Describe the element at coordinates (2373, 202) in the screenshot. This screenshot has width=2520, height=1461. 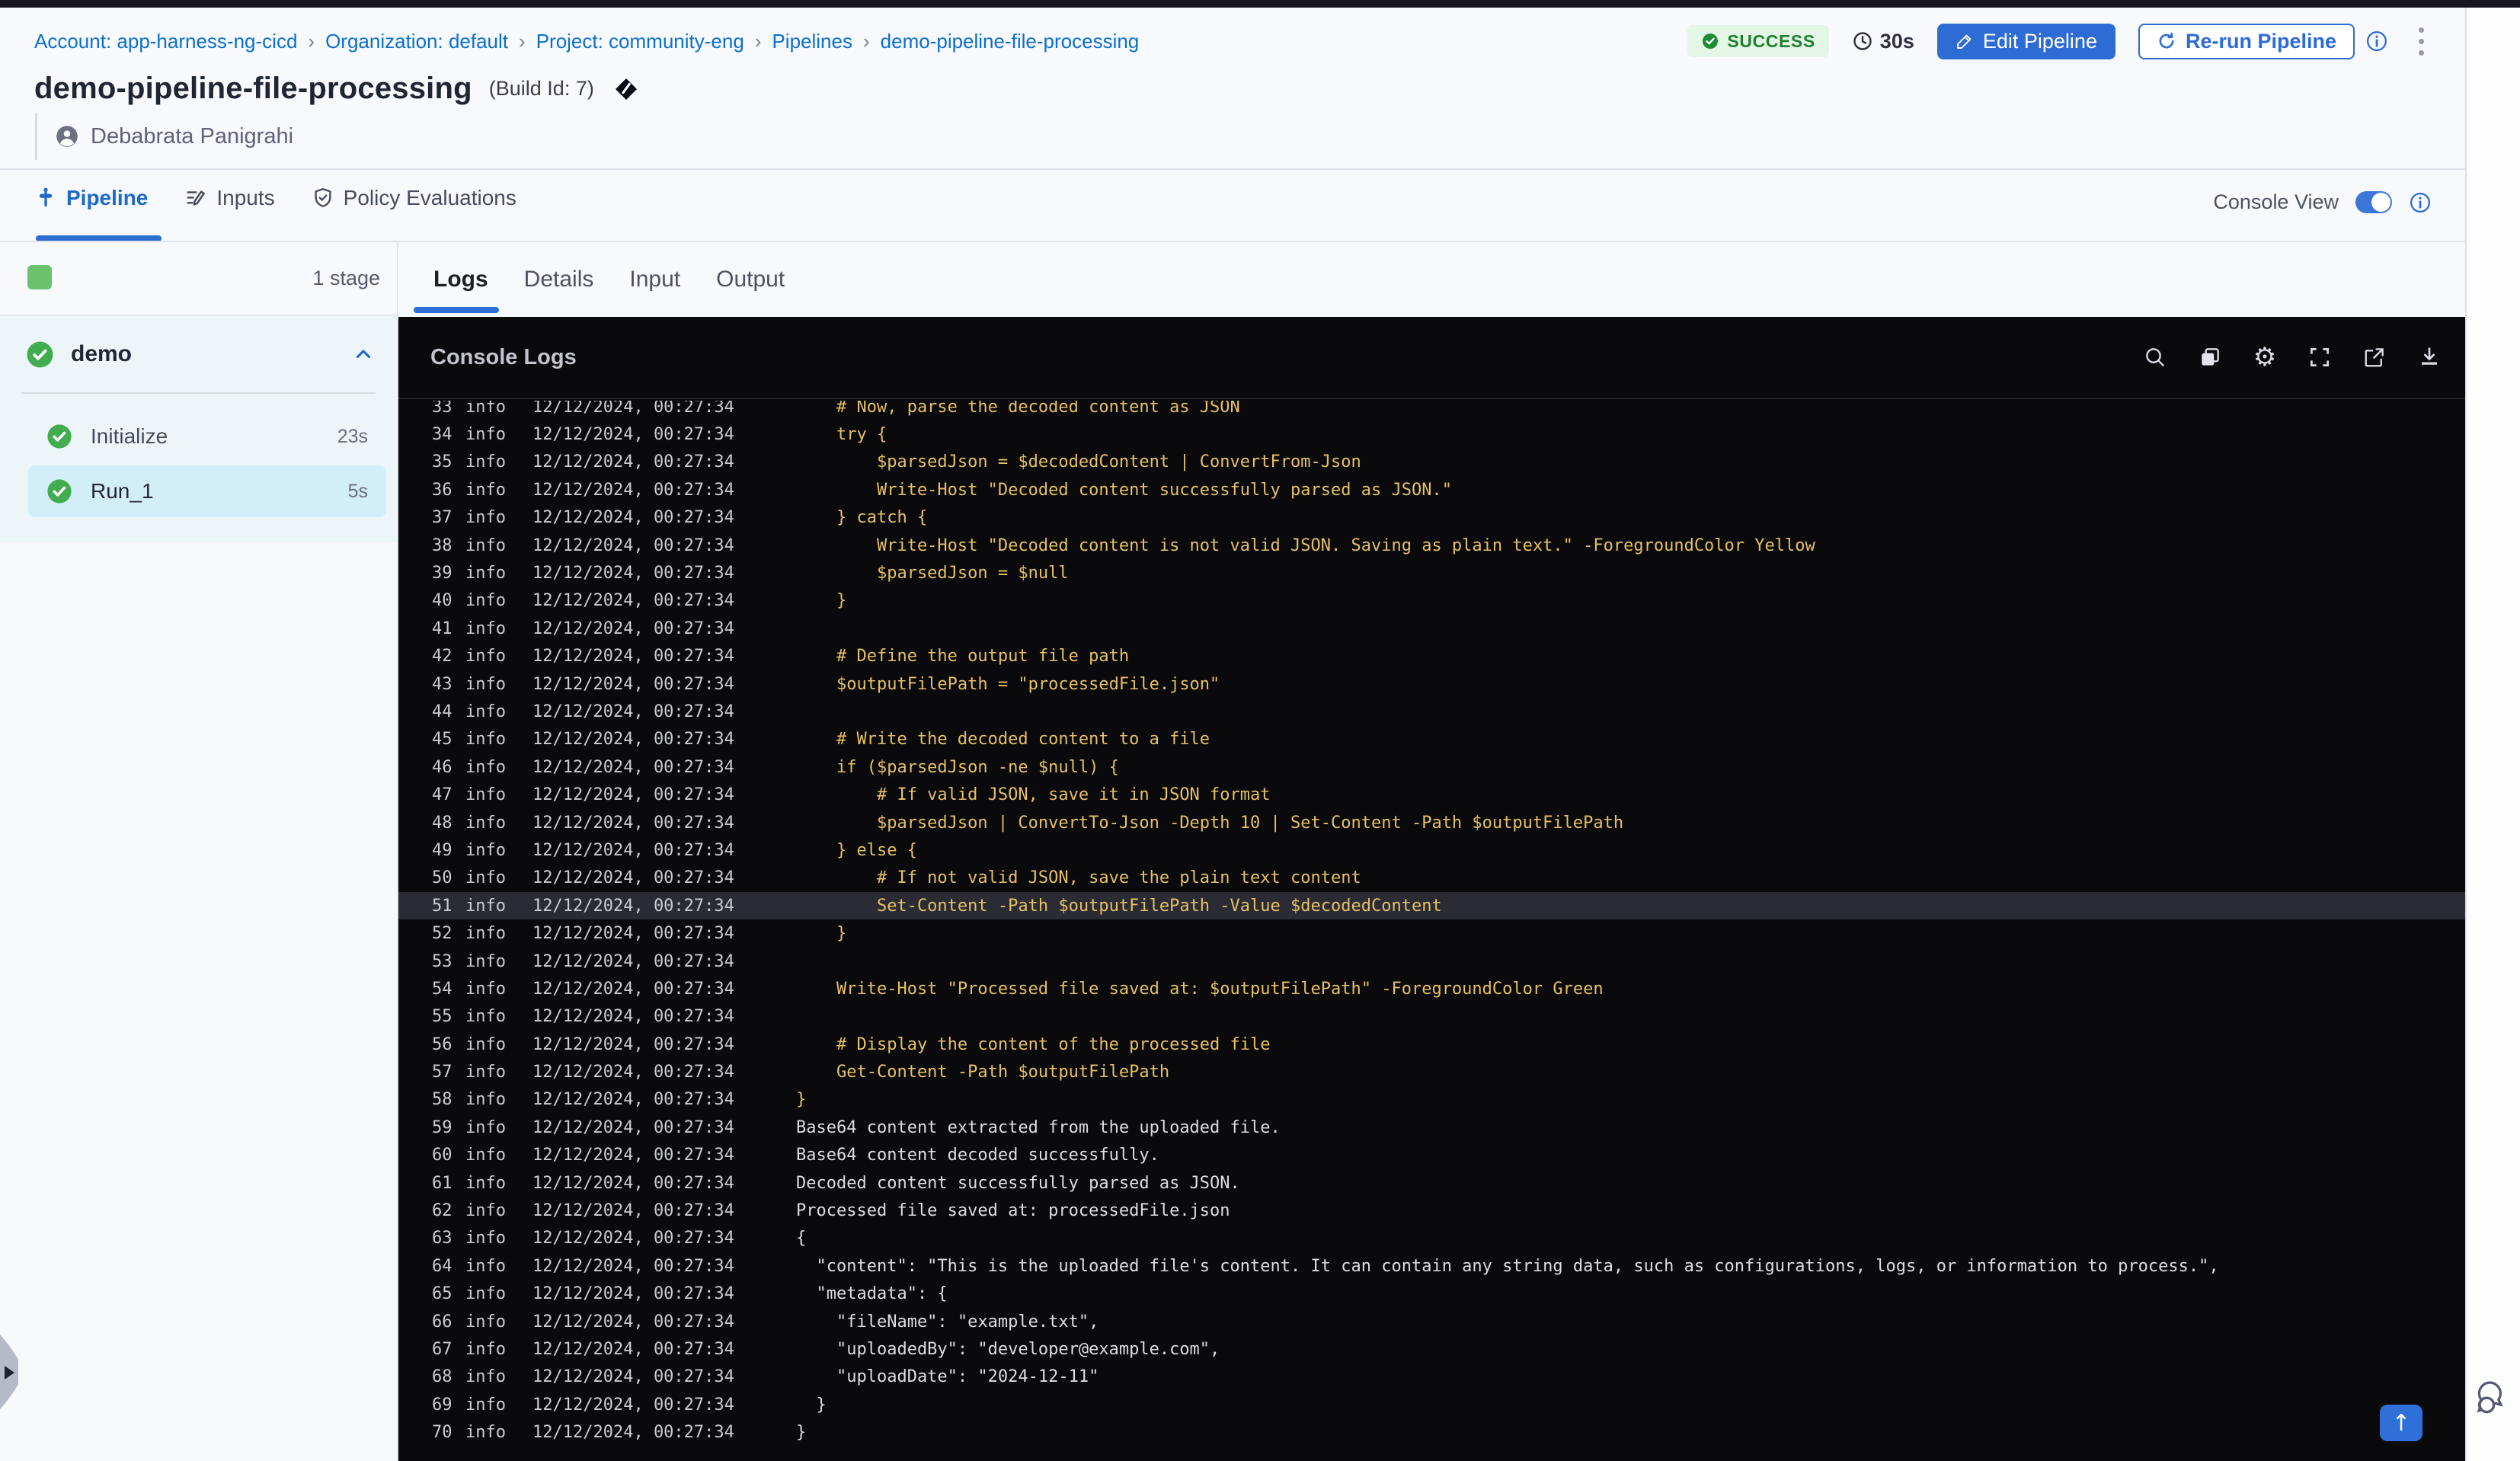
I see `console-view-toggle` at that location.